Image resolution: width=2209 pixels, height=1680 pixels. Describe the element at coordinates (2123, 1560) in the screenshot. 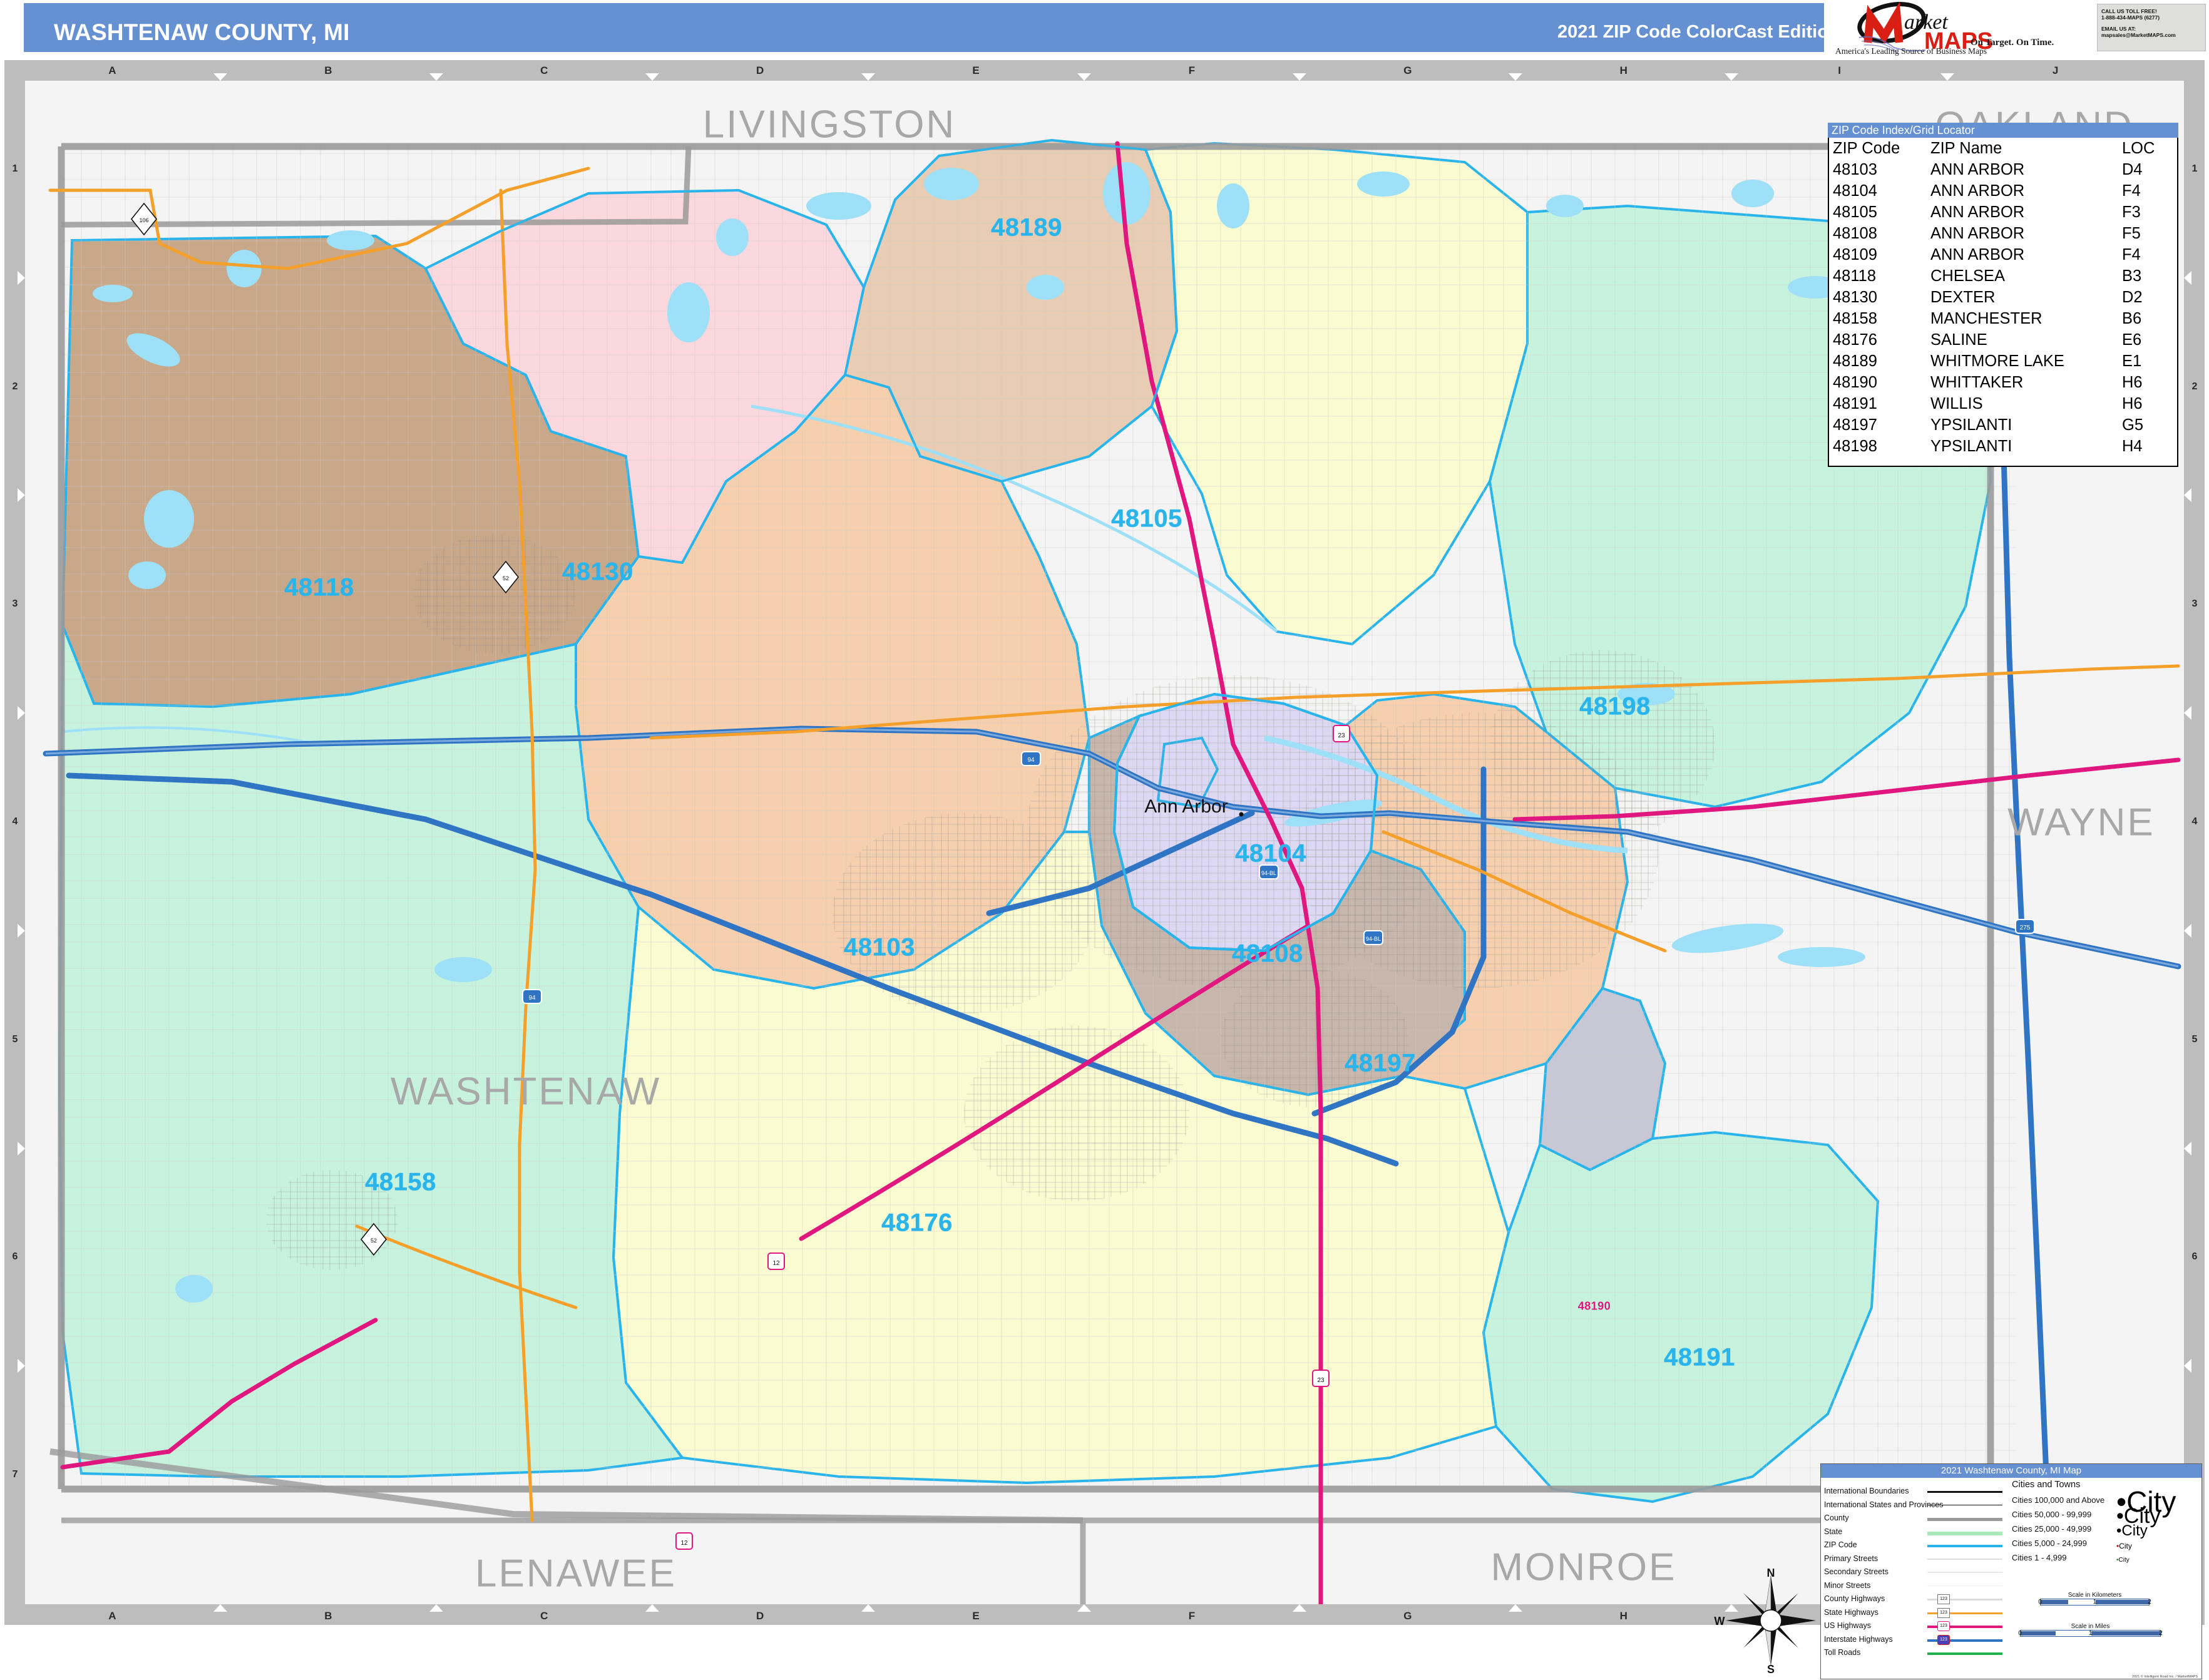

I see `legend-city-sample: •City` at that location.